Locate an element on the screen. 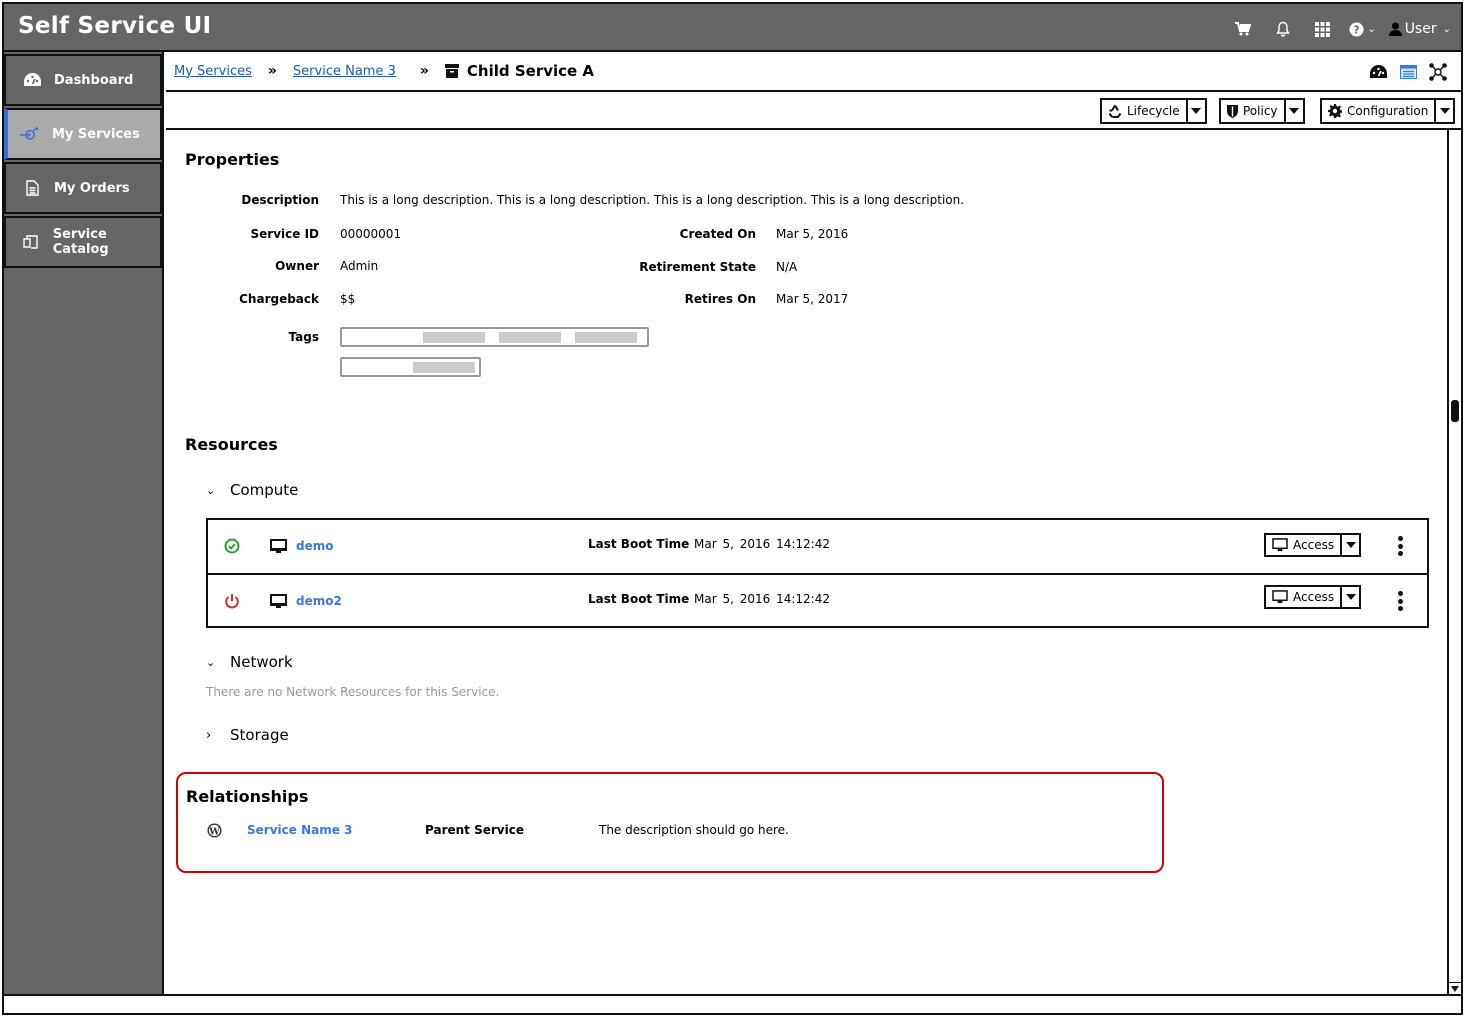  page-title: Child Service A is located at coordinates (530, 71).